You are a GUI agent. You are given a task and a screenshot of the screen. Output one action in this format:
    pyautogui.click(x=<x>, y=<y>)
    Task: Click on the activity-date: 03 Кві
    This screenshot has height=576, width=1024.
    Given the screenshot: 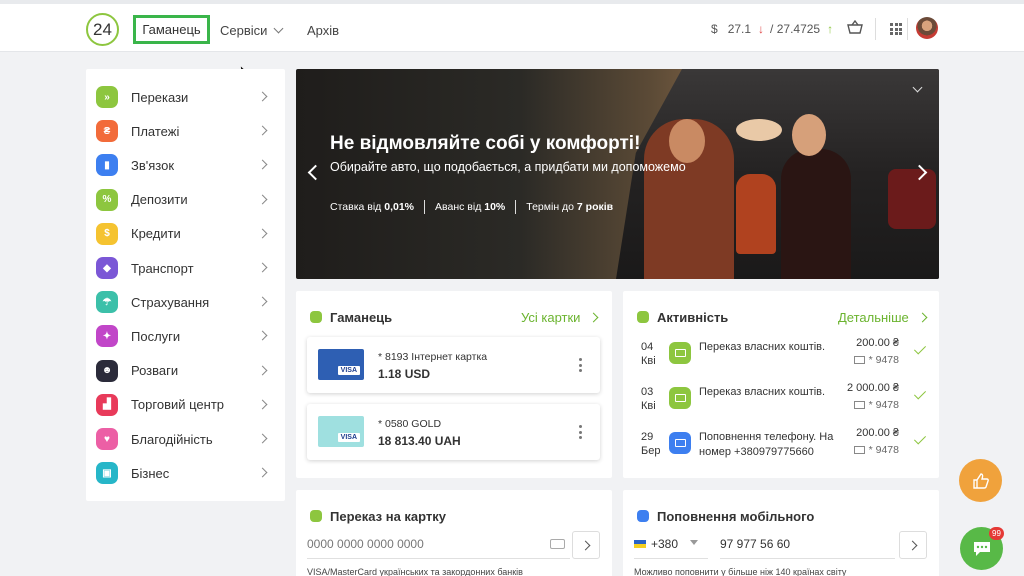 What is the action you would take?
    pyautogui.click(x=648, y=399)
    